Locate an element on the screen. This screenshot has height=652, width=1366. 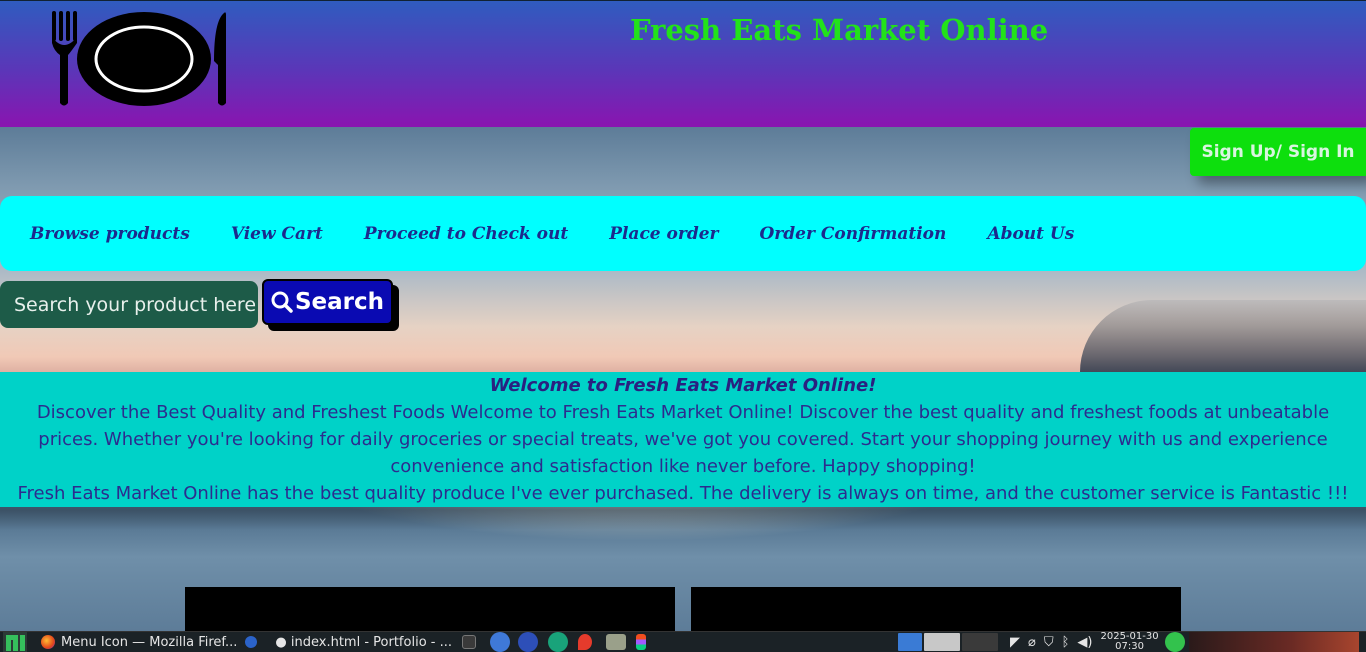
clock-time: 07:30 is located at coordinates (1129, 646).